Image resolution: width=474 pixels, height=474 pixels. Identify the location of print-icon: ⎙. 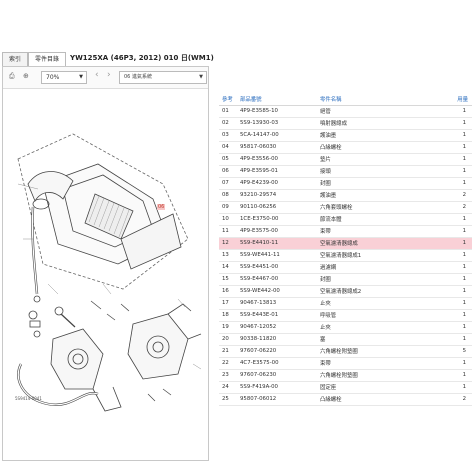
(12, 76).